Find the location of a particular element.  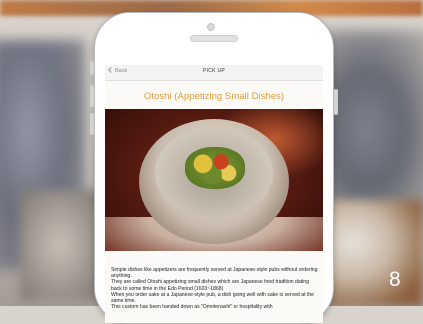

nav-title: PICK UP is located at coordinates (214, 71).